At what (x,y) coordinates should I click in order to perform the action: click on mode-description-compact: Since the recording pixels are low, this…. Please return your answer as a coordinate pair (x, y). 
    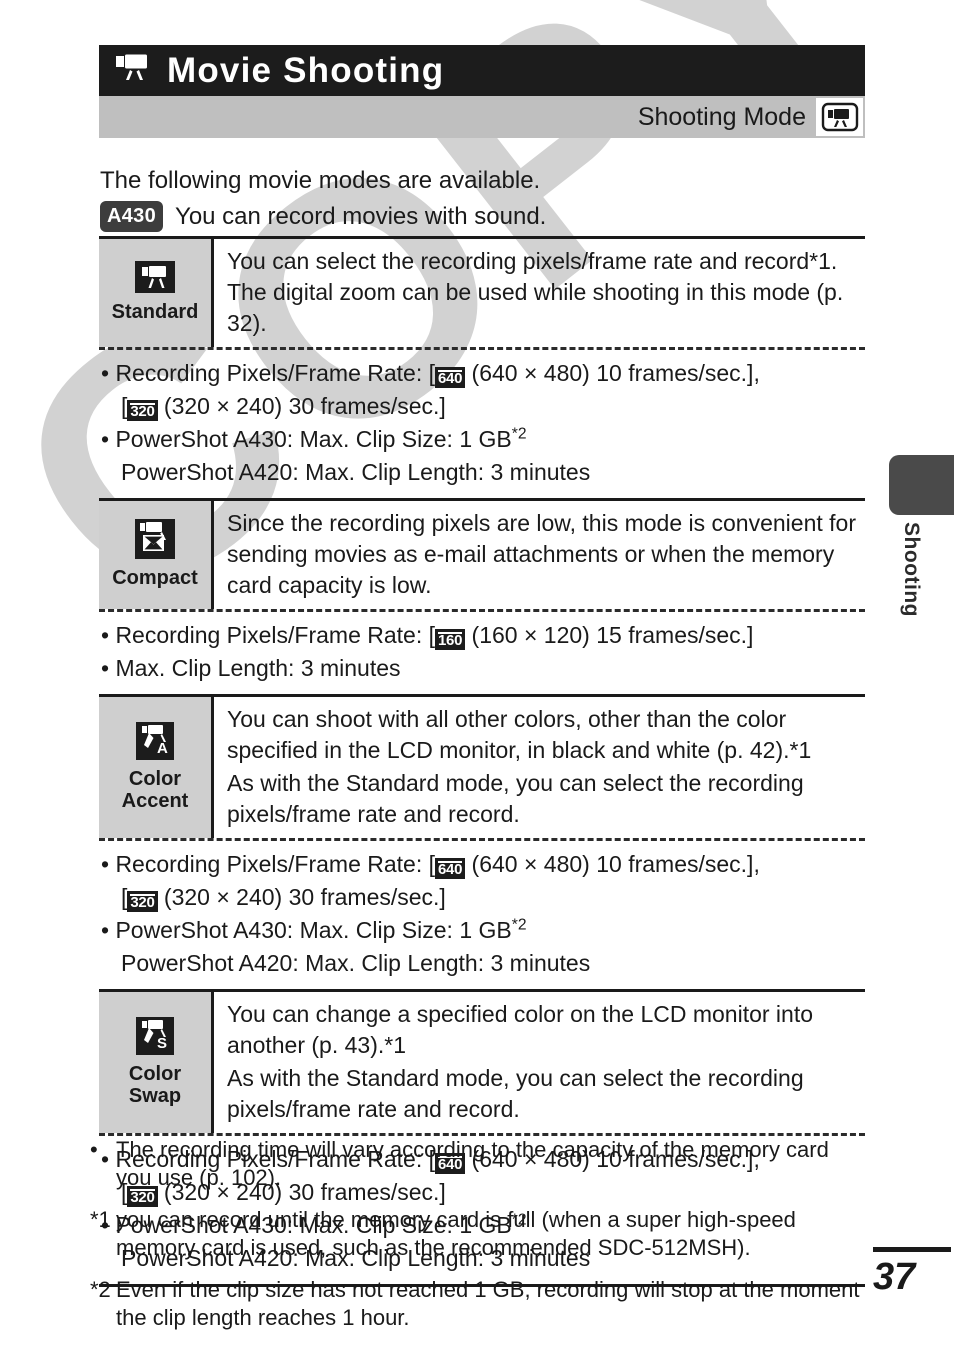
    Looking at the image, I should click on (538, 555).